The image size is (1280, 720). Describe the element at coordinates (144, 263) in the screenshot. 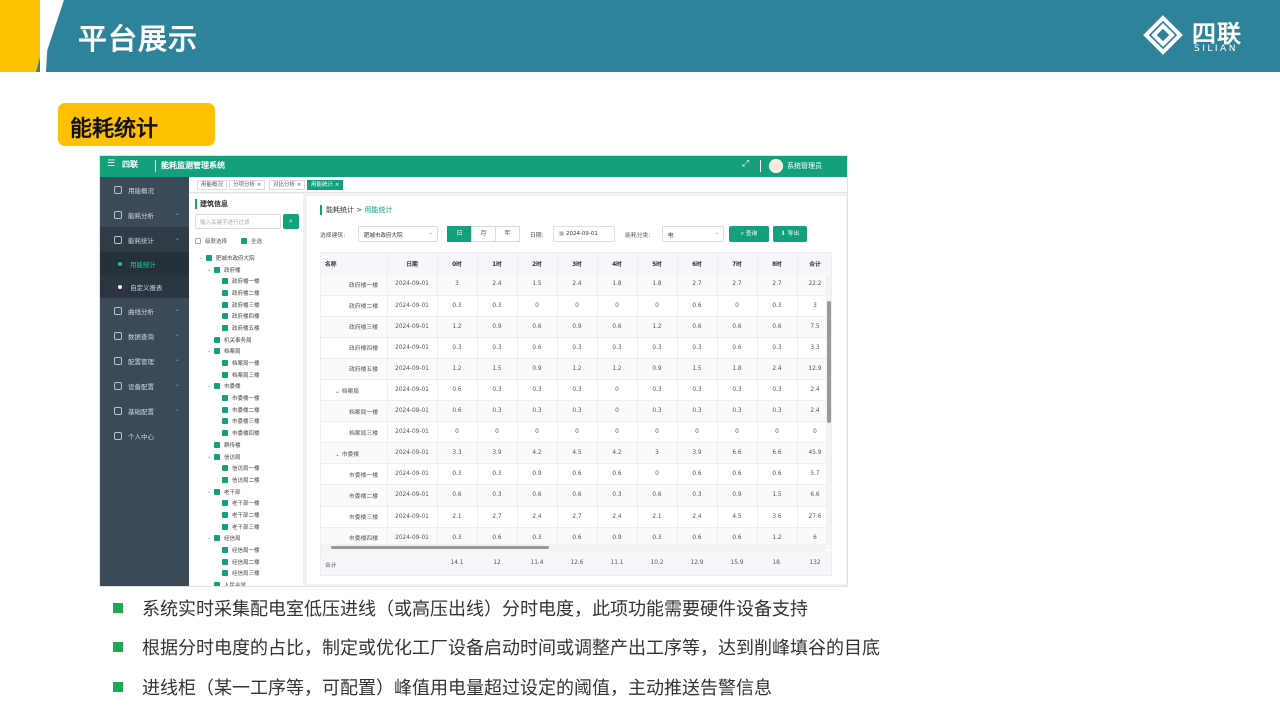

I see `sidebar-subitem: 用能统计` at that location.